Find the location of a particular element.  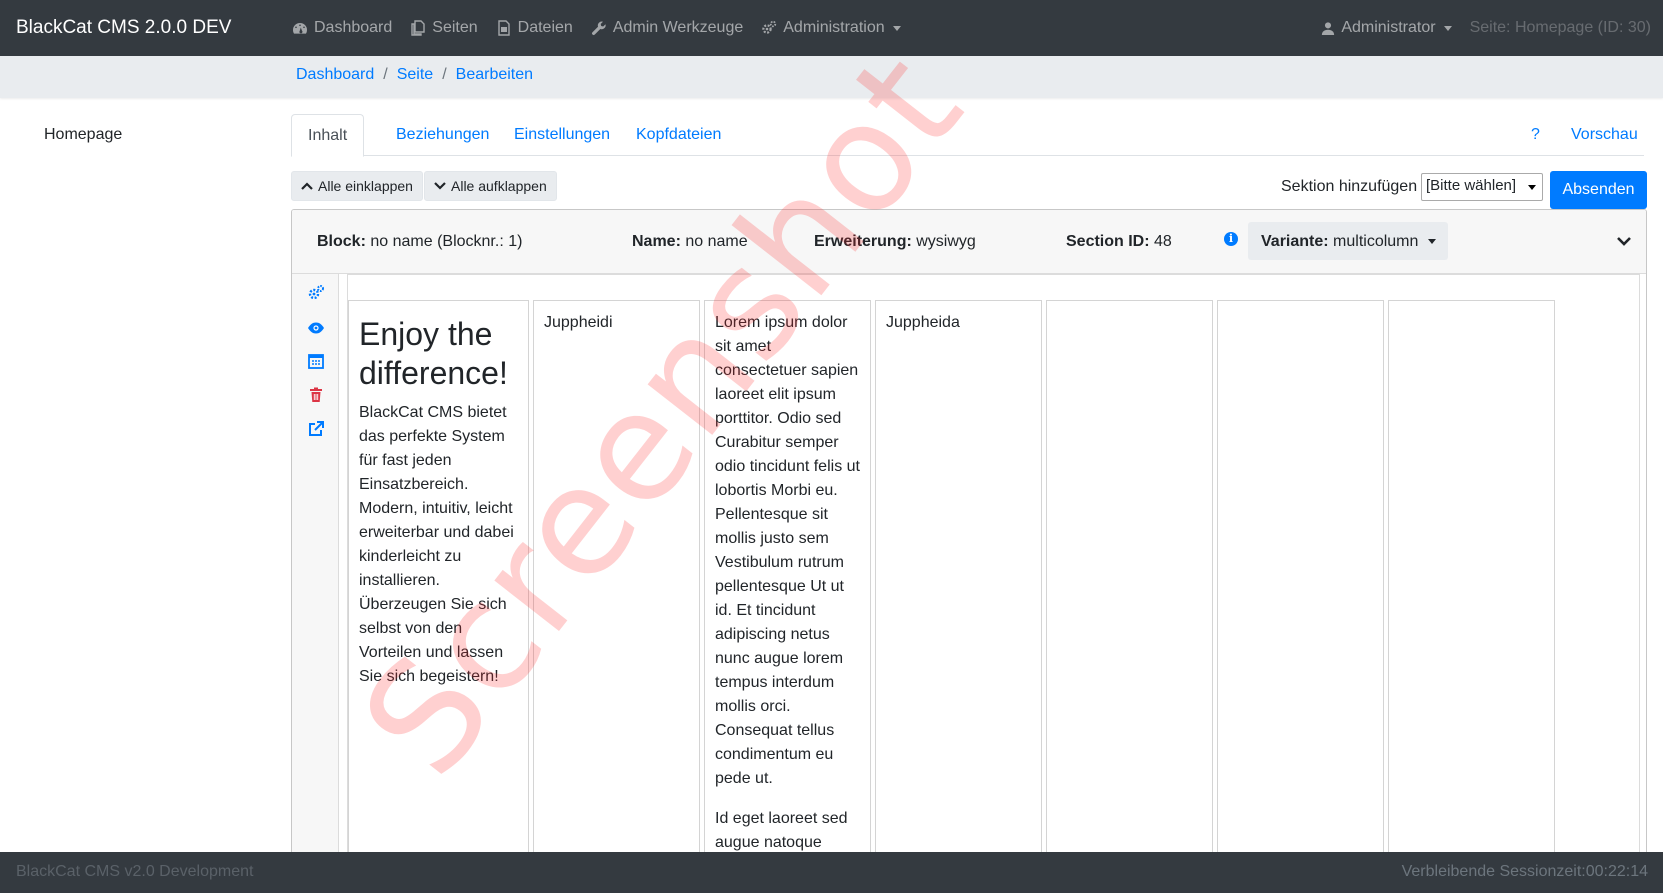

breadcrumb: Dashboard / Seite / Bearbeiten is located at coordinates (414, 75).